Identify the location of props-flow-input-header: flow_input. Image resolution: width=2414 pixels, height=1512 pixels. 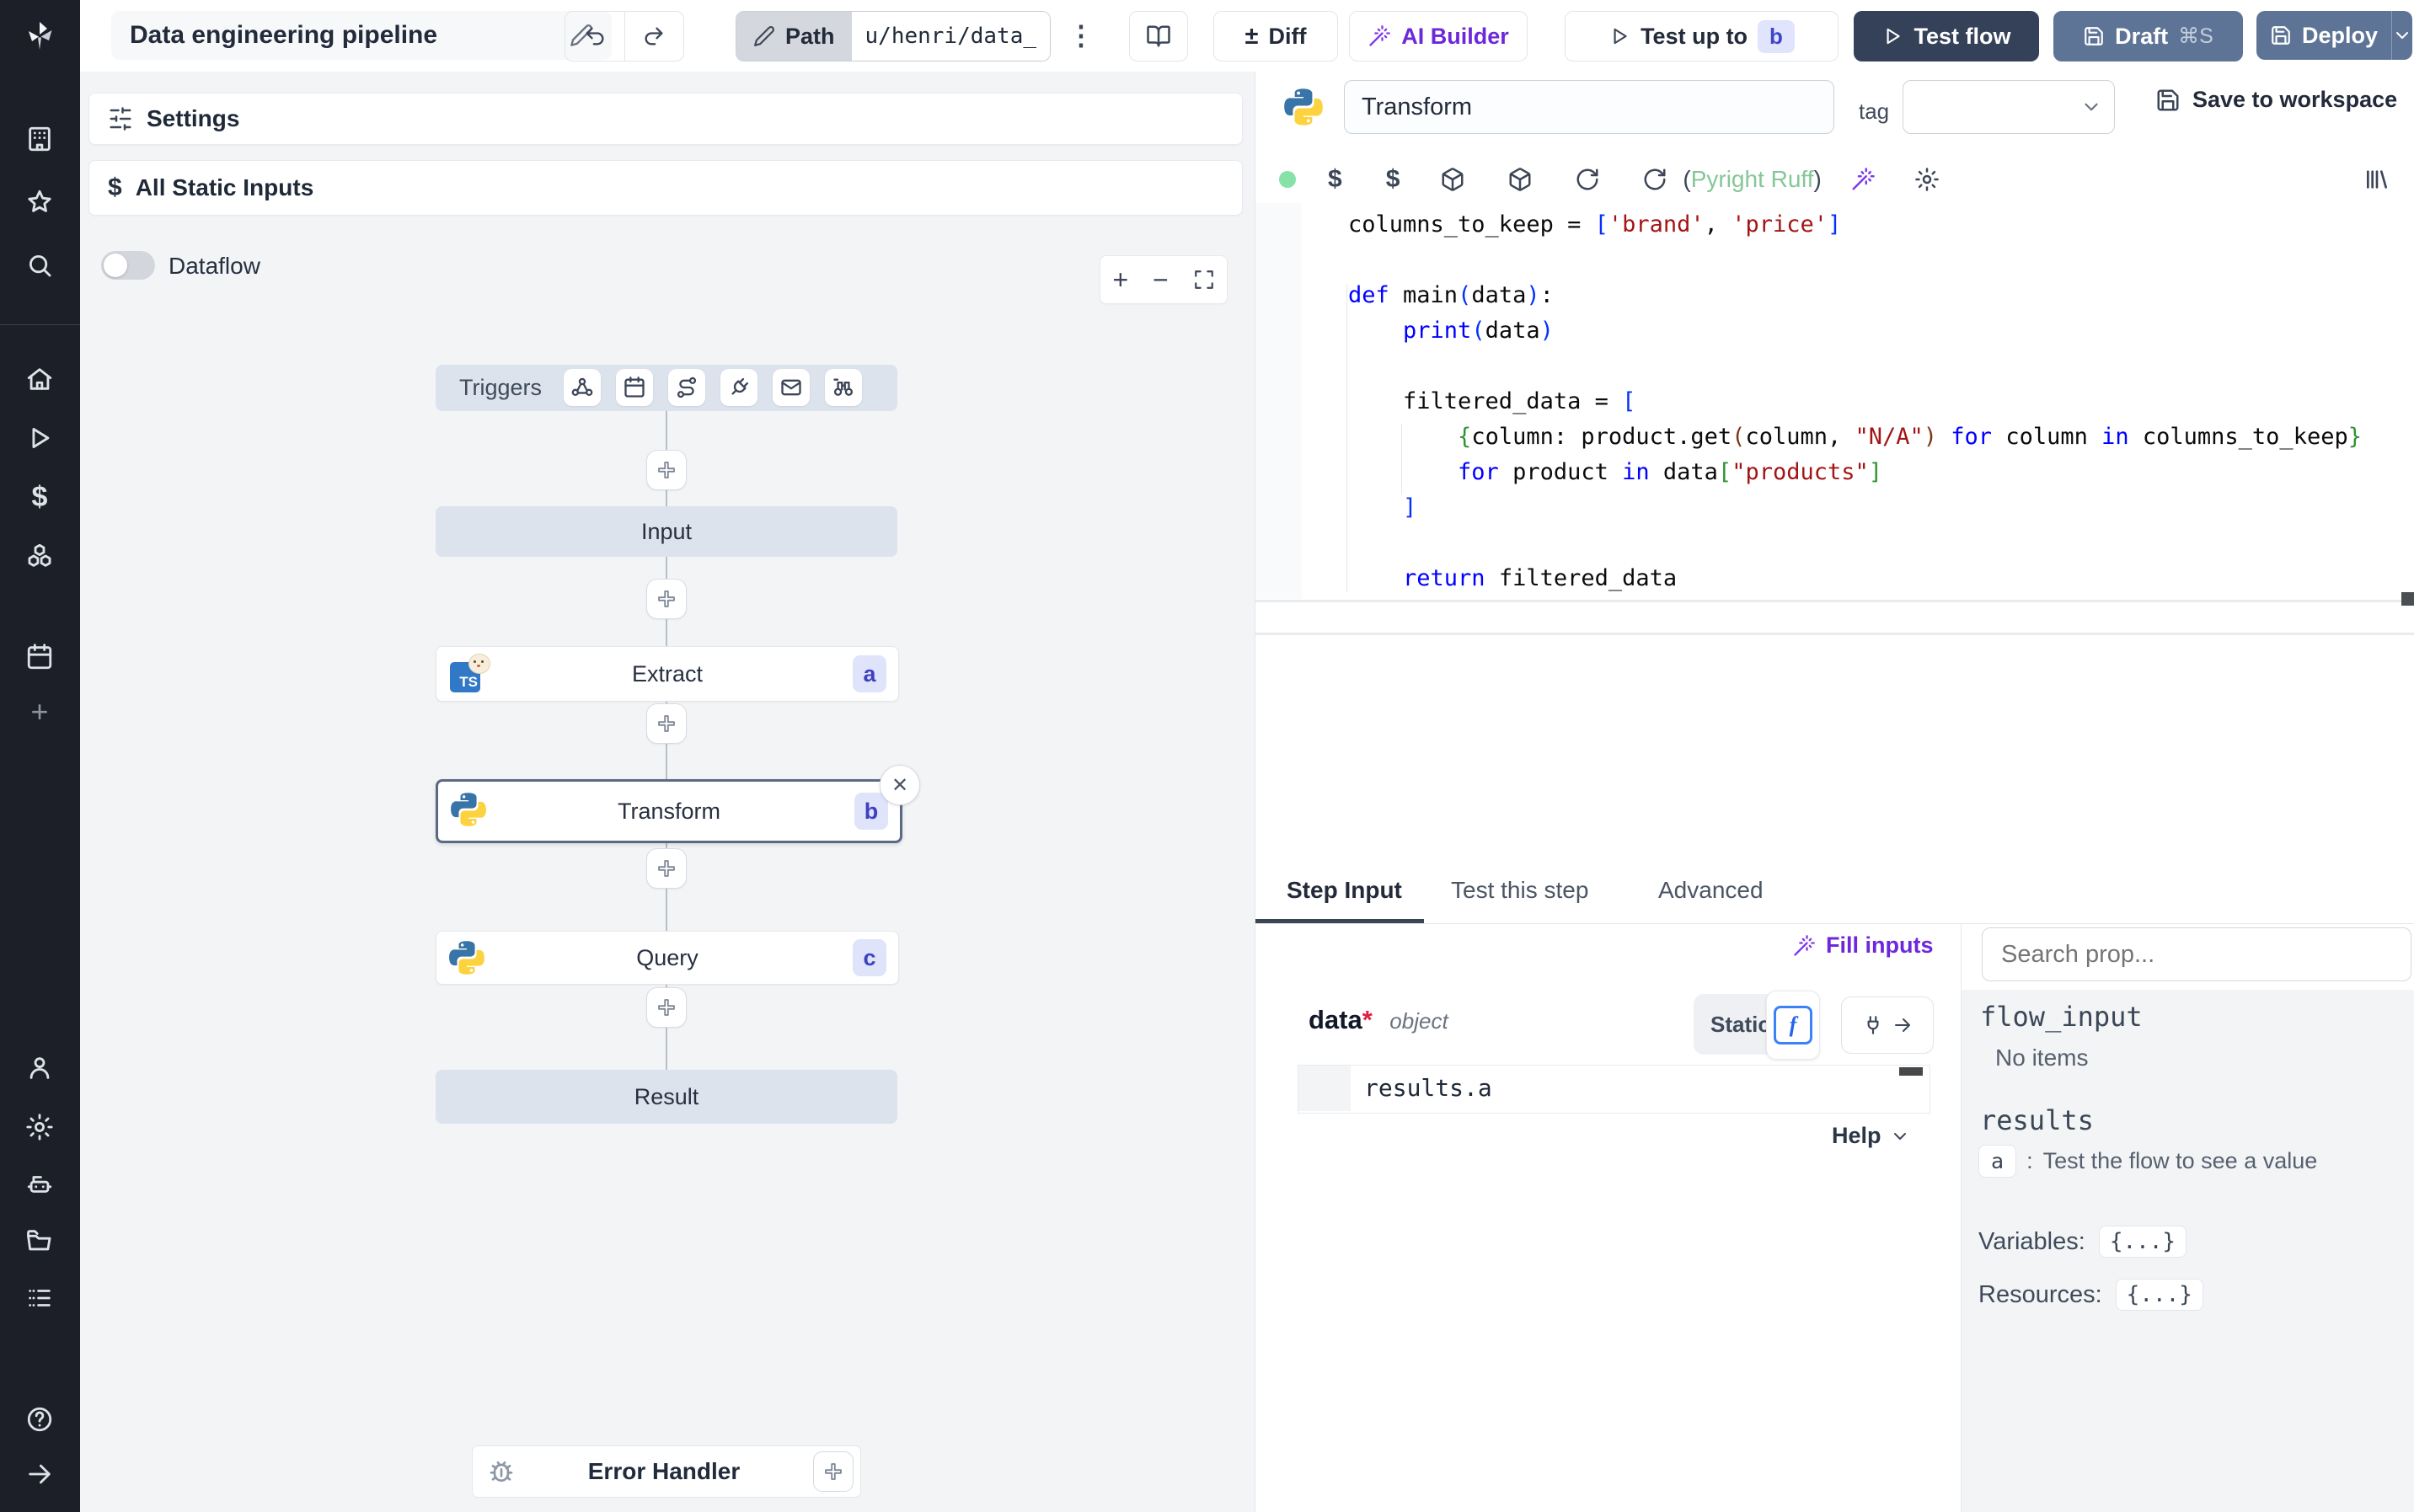
(2061, 1017).